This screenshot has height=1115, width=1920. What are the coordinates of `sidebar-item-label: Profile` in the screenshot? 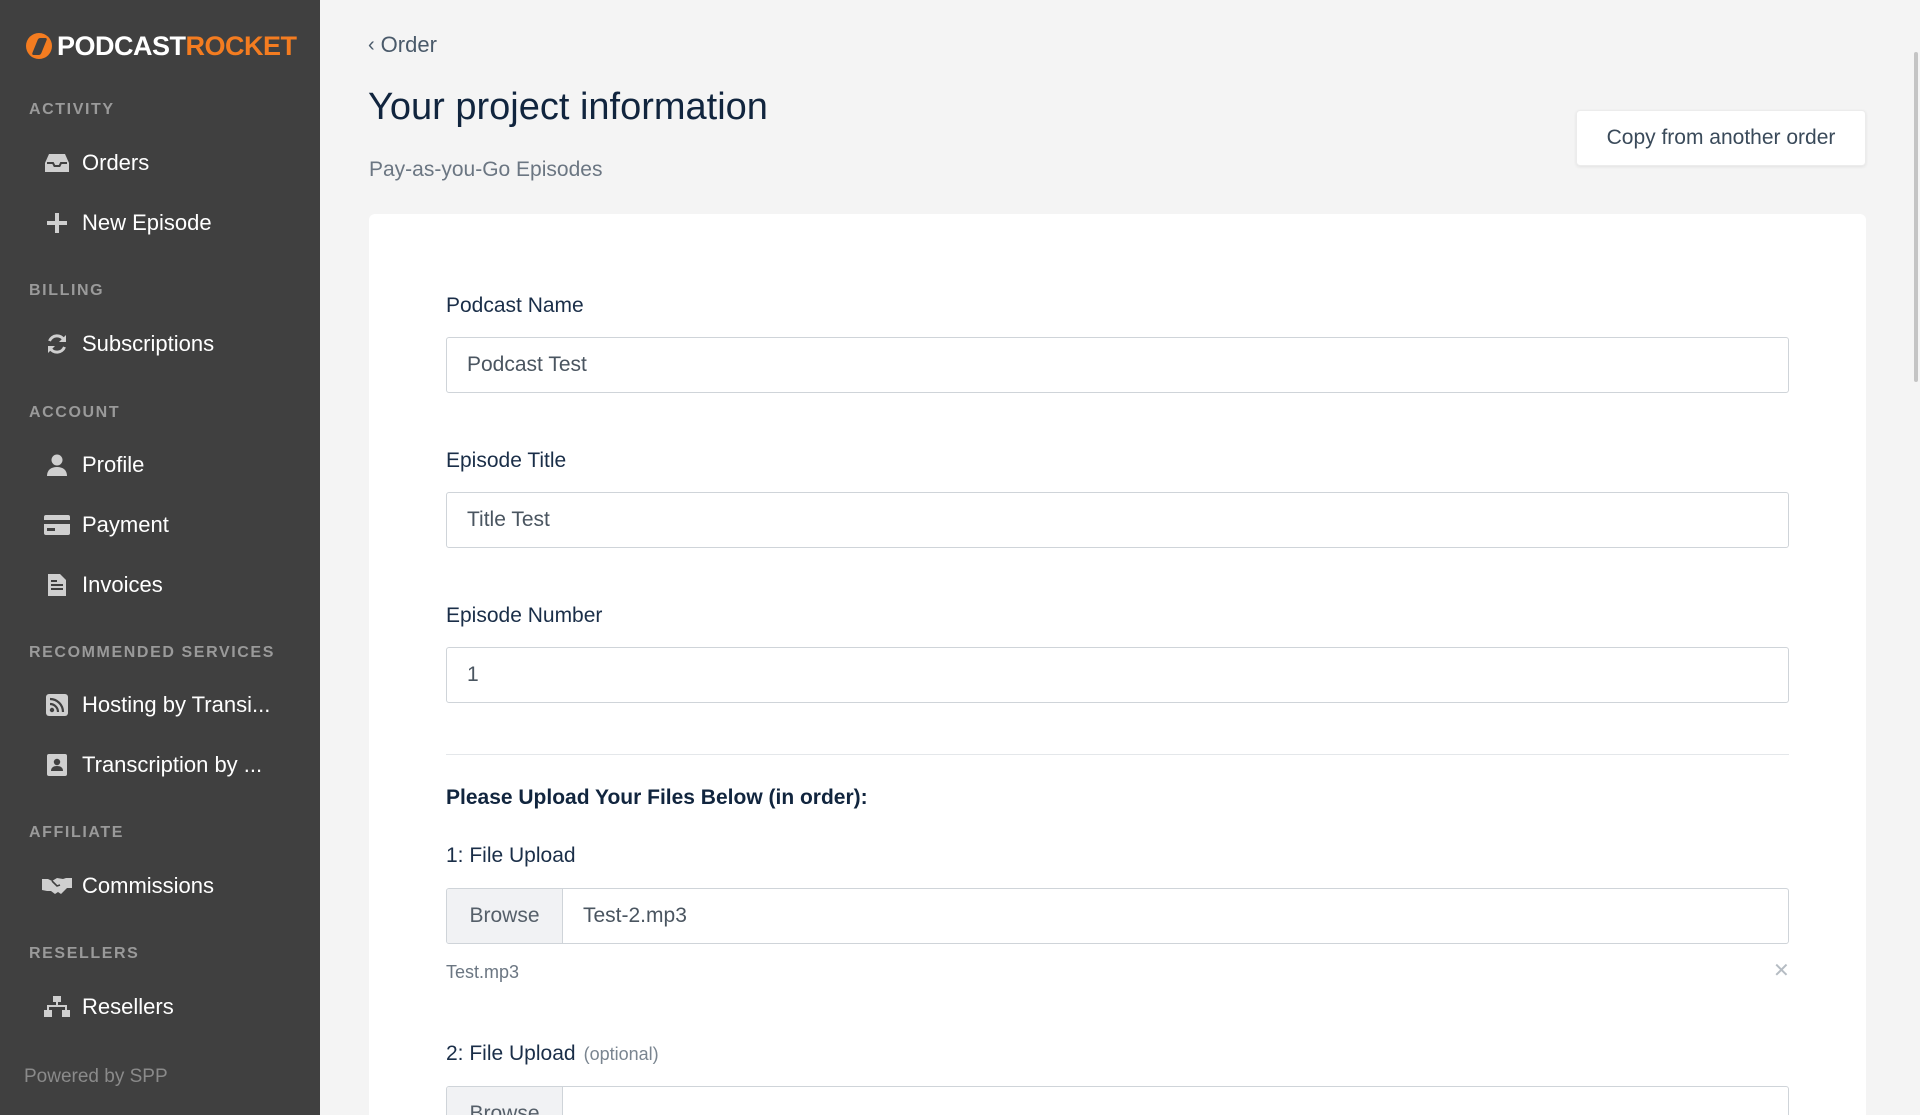 It's located at (113, 464).